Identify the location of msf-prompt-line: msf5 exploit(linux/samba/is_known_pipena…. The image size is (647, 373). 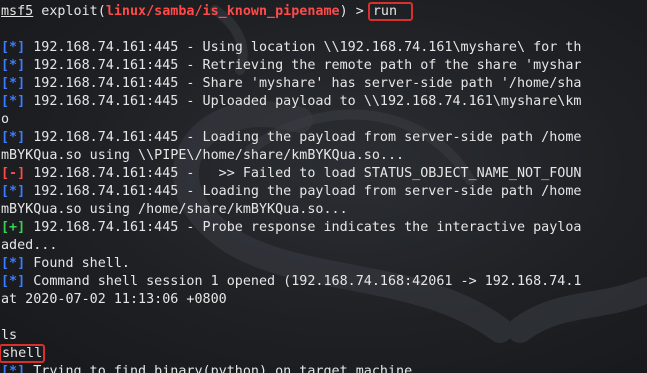
(291, 11).